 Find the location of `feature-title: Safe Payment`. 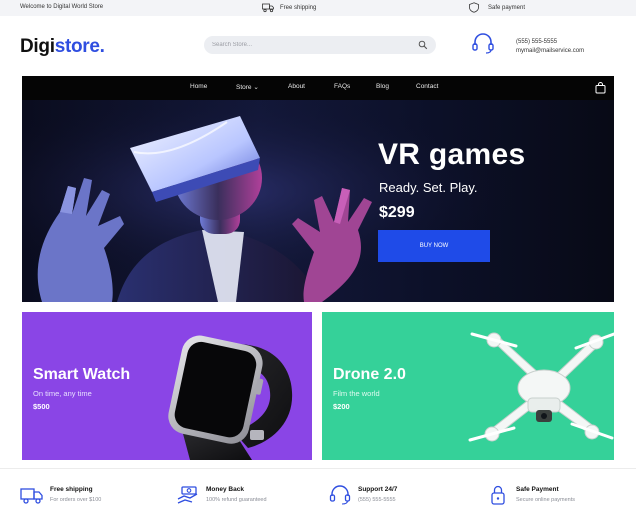

feature-title: Safe Payment is located at coordinates (537, 489).